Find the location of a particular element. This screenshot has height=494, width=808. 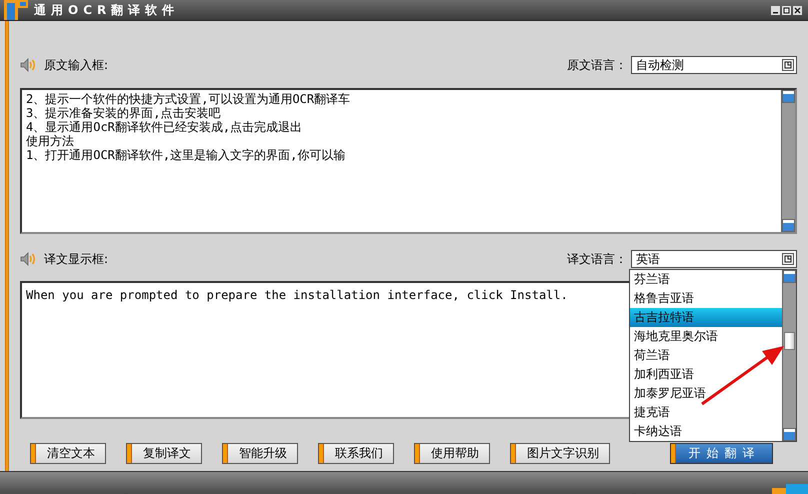

language-option: 卡纳达语 is located at coordinates (706, 431).